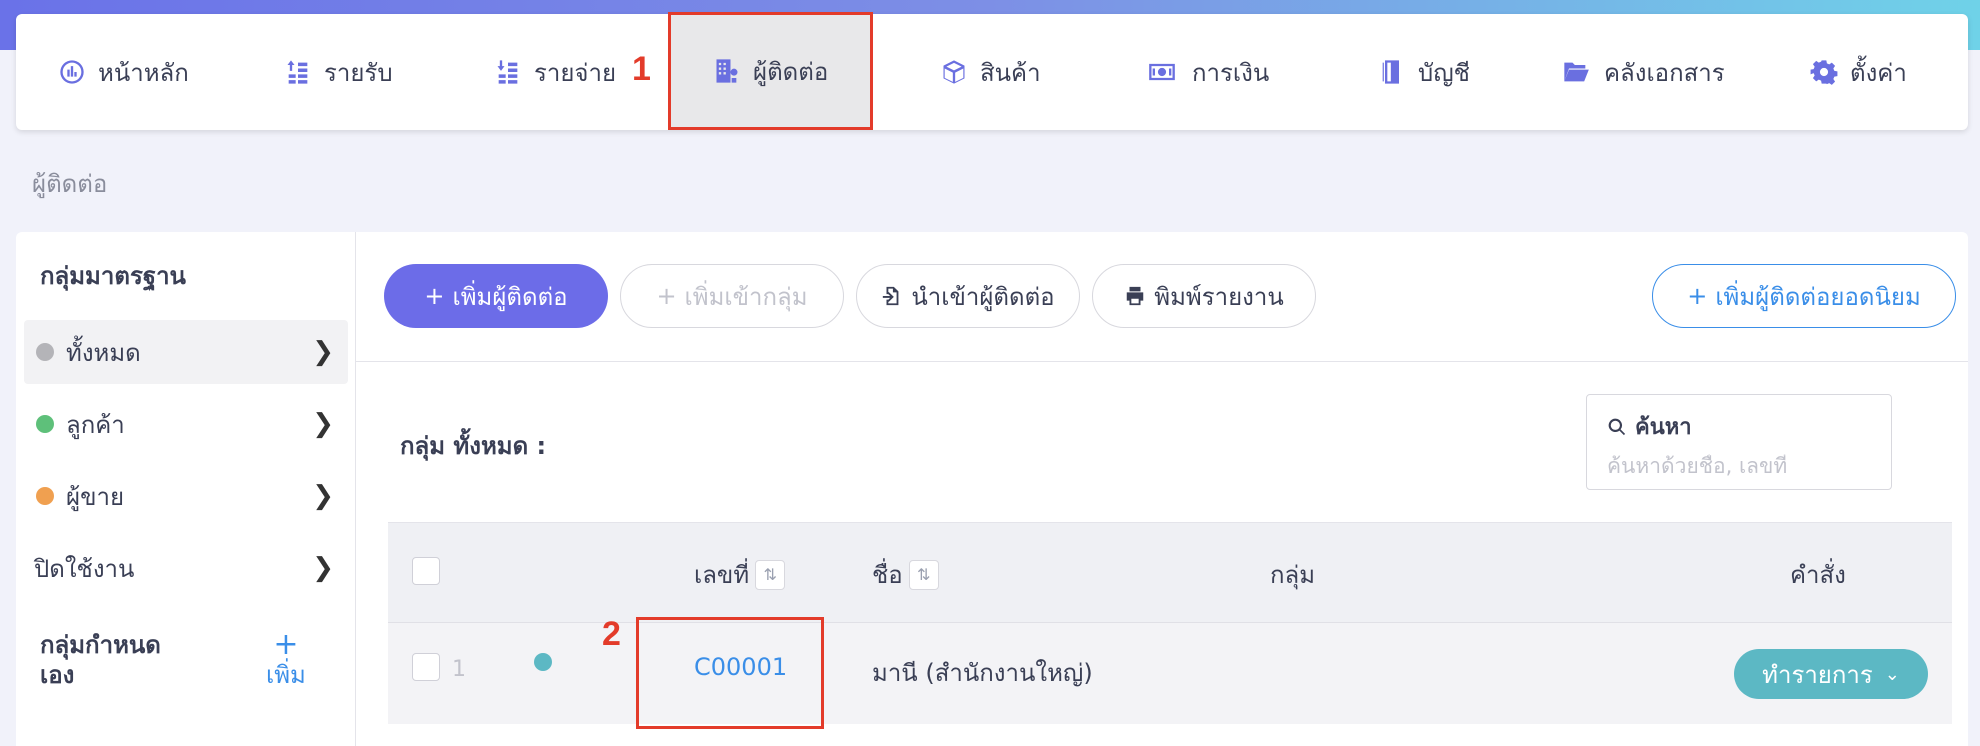 The image size is (1980, 746). Describe the element at coordinates (100, 645) in the screenshot. I see `custom-groups-title-line1: กลุ่มกำหนด` at that location.